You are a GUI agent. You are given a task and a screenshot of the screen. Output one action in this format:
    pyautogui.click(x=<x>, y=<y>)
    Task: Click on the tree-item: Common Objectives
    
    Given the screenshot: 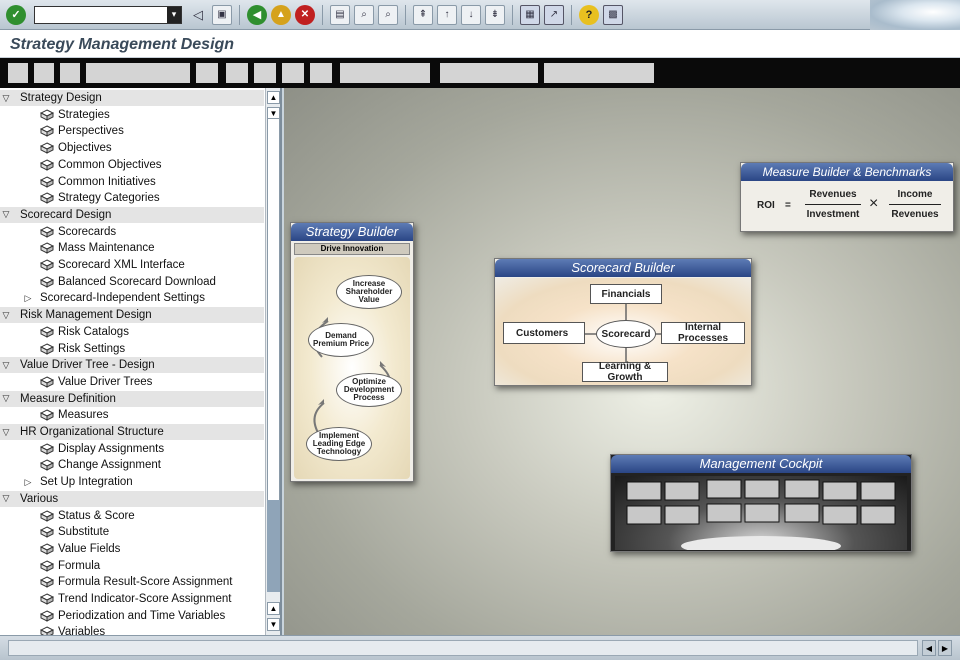 What is the action you would take?
    pyautogui.click(x=132, y=165)
    